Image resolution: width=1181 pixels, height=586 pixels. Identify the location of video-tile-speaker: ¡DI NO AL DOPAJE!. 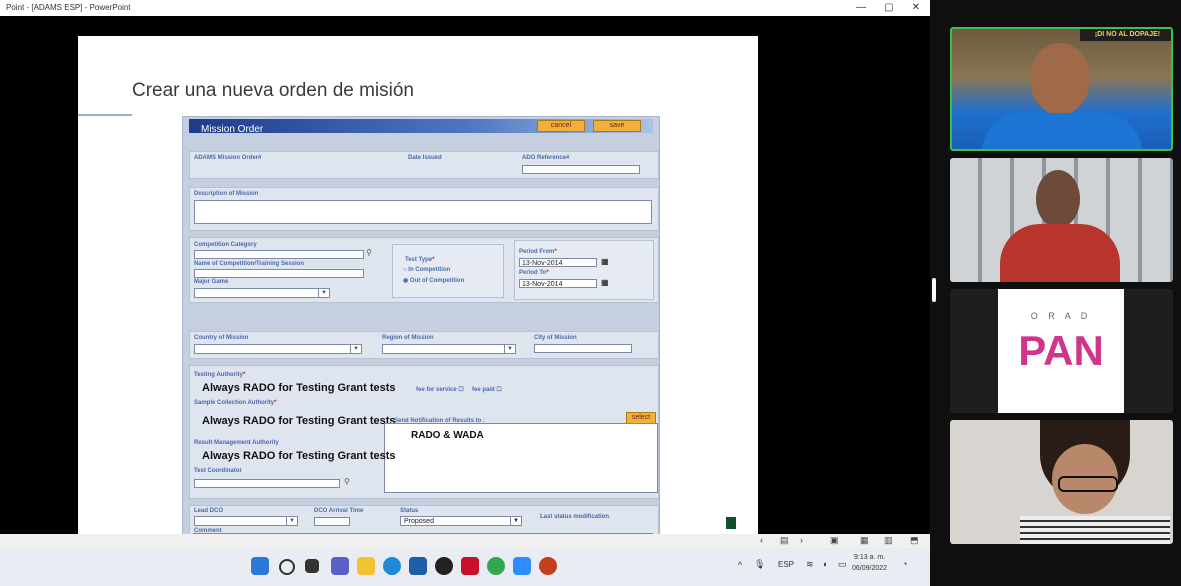
(1061, 89).